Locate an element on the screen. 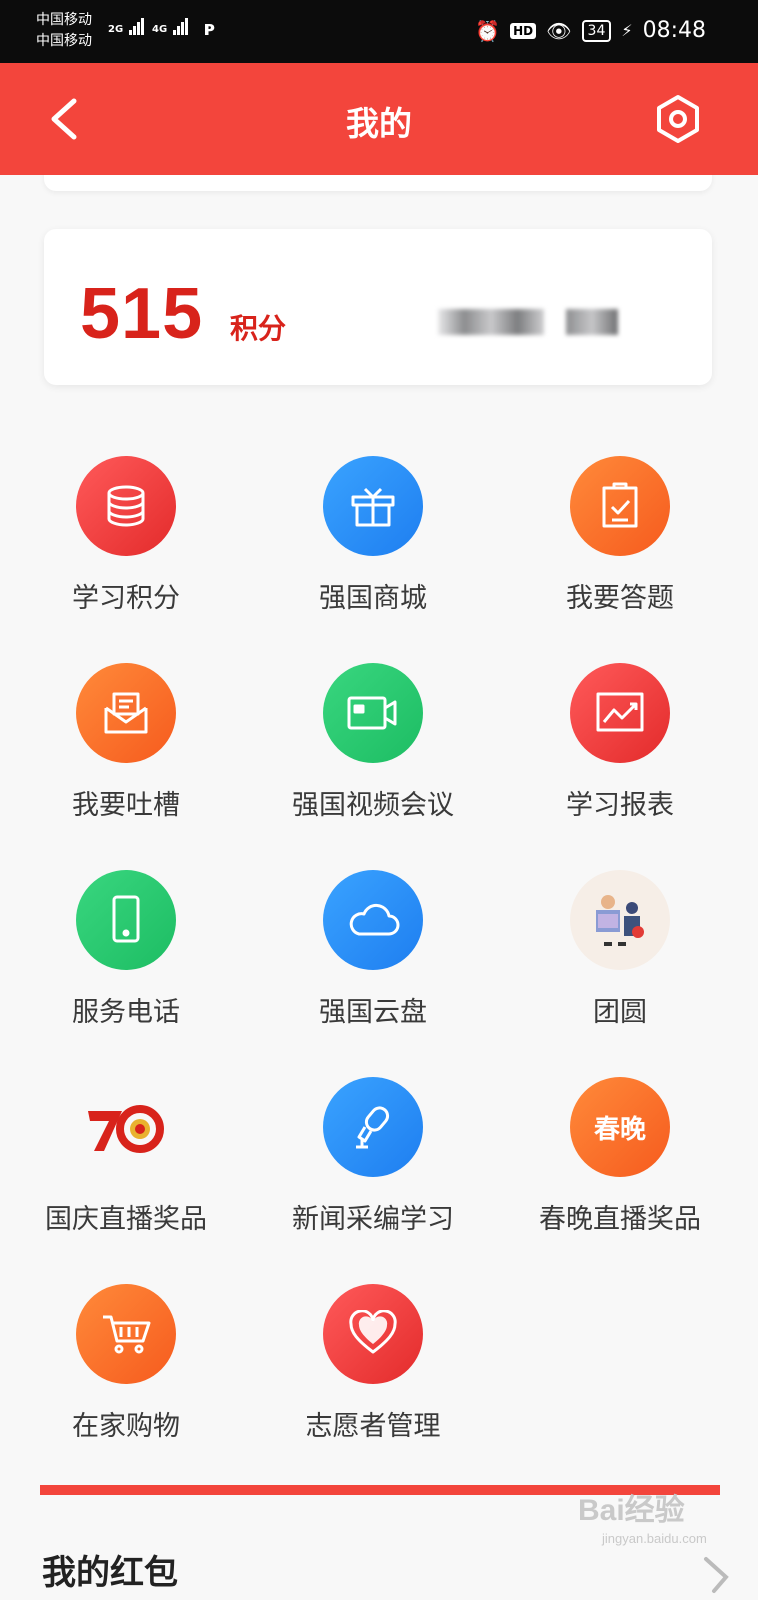 The height and width of the screenshot is (1600, 758). watermark: Bai经验 jingyan.baidu.com is located at coordinates (642, 1515).